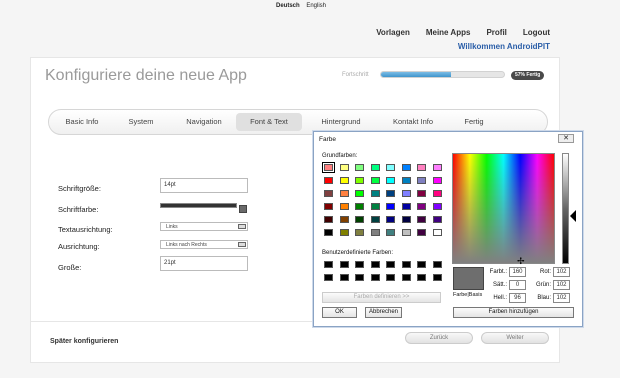  What do you see at coordinates (565, 208) in the screenshot?
I see `luminosity-bar` at bounding box center [565, 208].